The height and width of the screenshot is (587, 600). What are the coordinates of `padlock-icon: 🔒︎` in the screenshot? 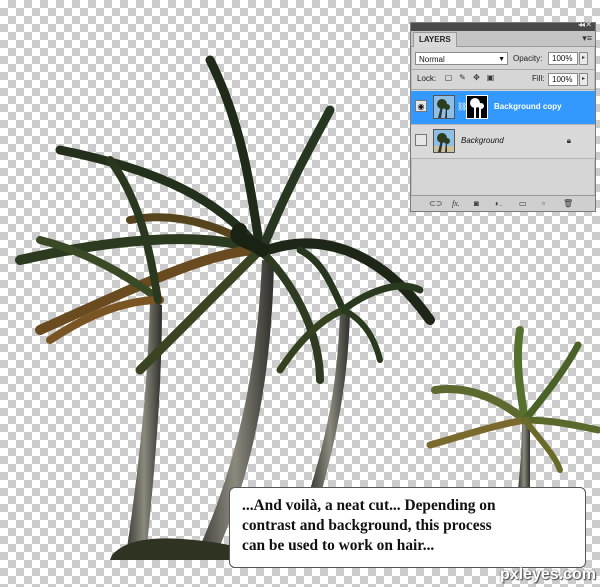 It's located at (568, 140).